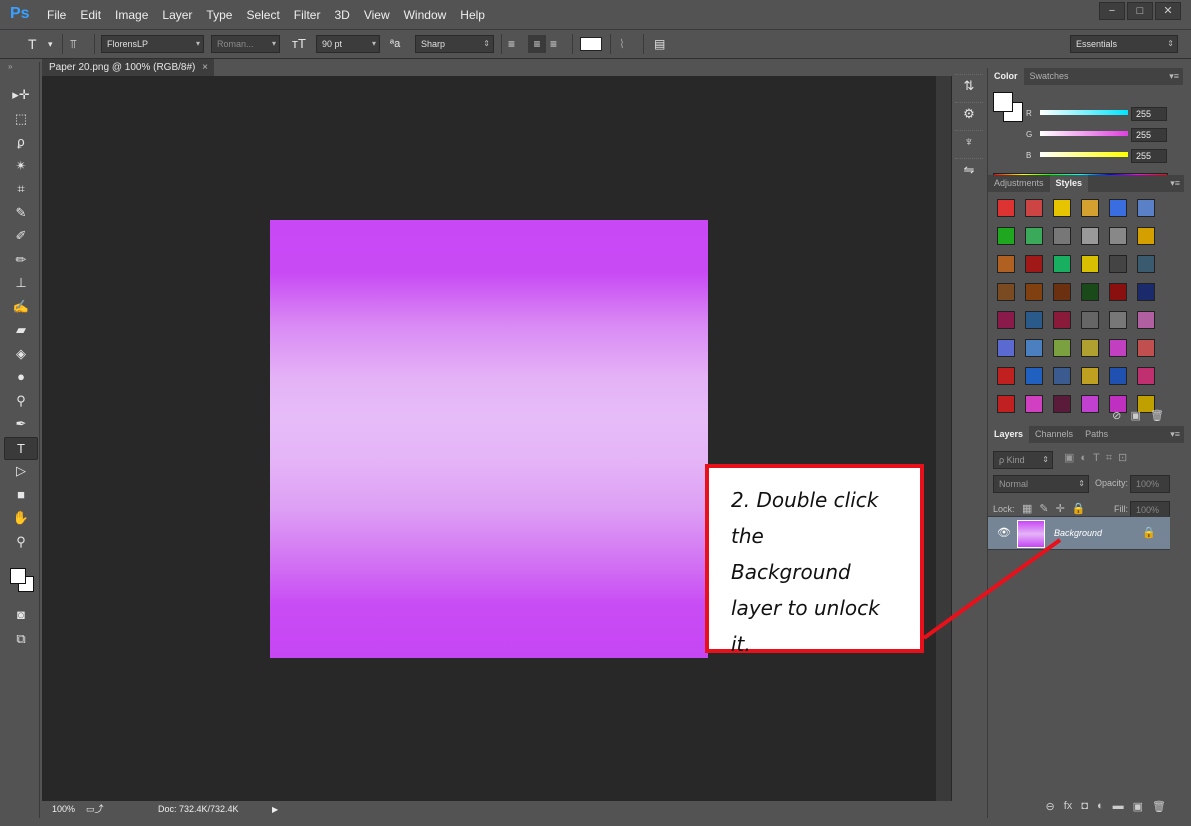  I want to click on text-orientation-icon: ⫪, so click(73, 44).